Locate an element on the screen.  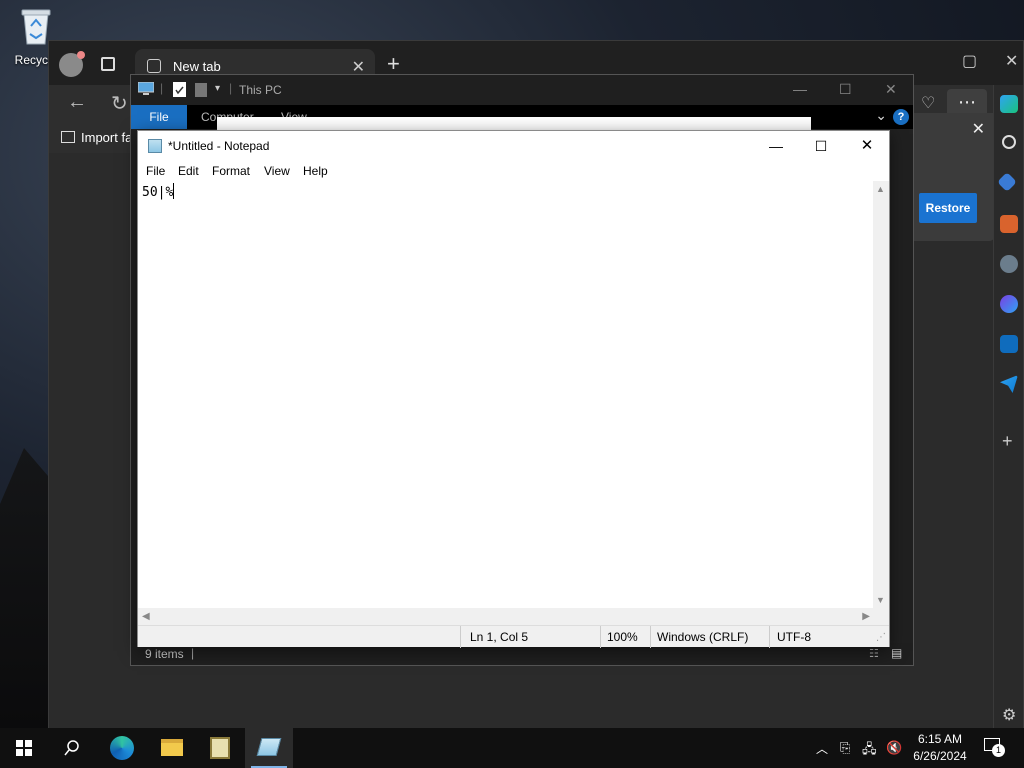
edge-browser-icon is located at coordinates (122, 748).